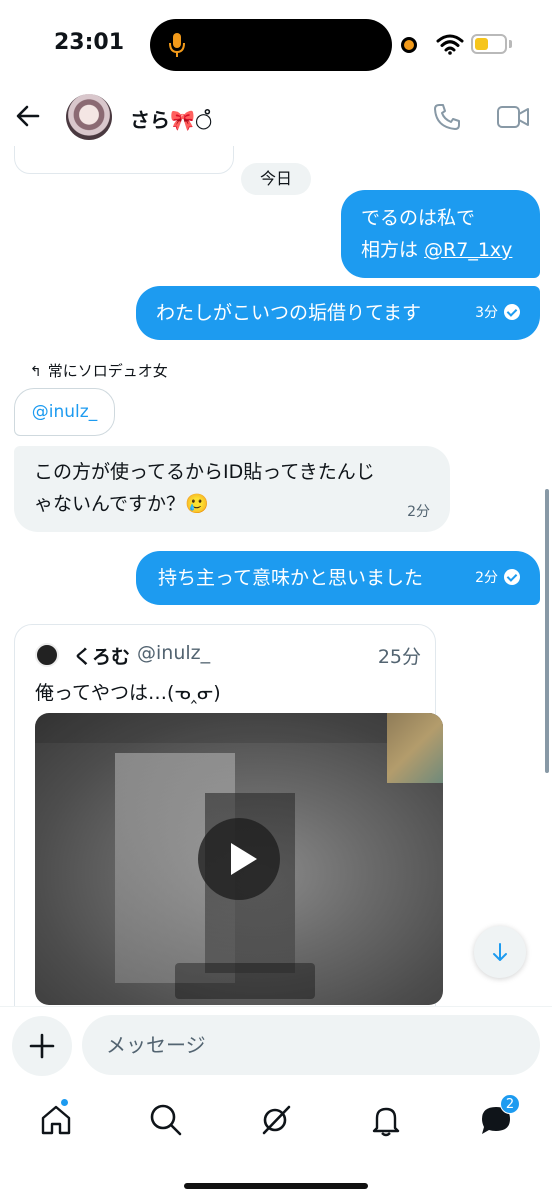 Image resolution: width=552 pixels, height=1200 pixels. I want to click on nav-messages: 2, so click(499, 1116).